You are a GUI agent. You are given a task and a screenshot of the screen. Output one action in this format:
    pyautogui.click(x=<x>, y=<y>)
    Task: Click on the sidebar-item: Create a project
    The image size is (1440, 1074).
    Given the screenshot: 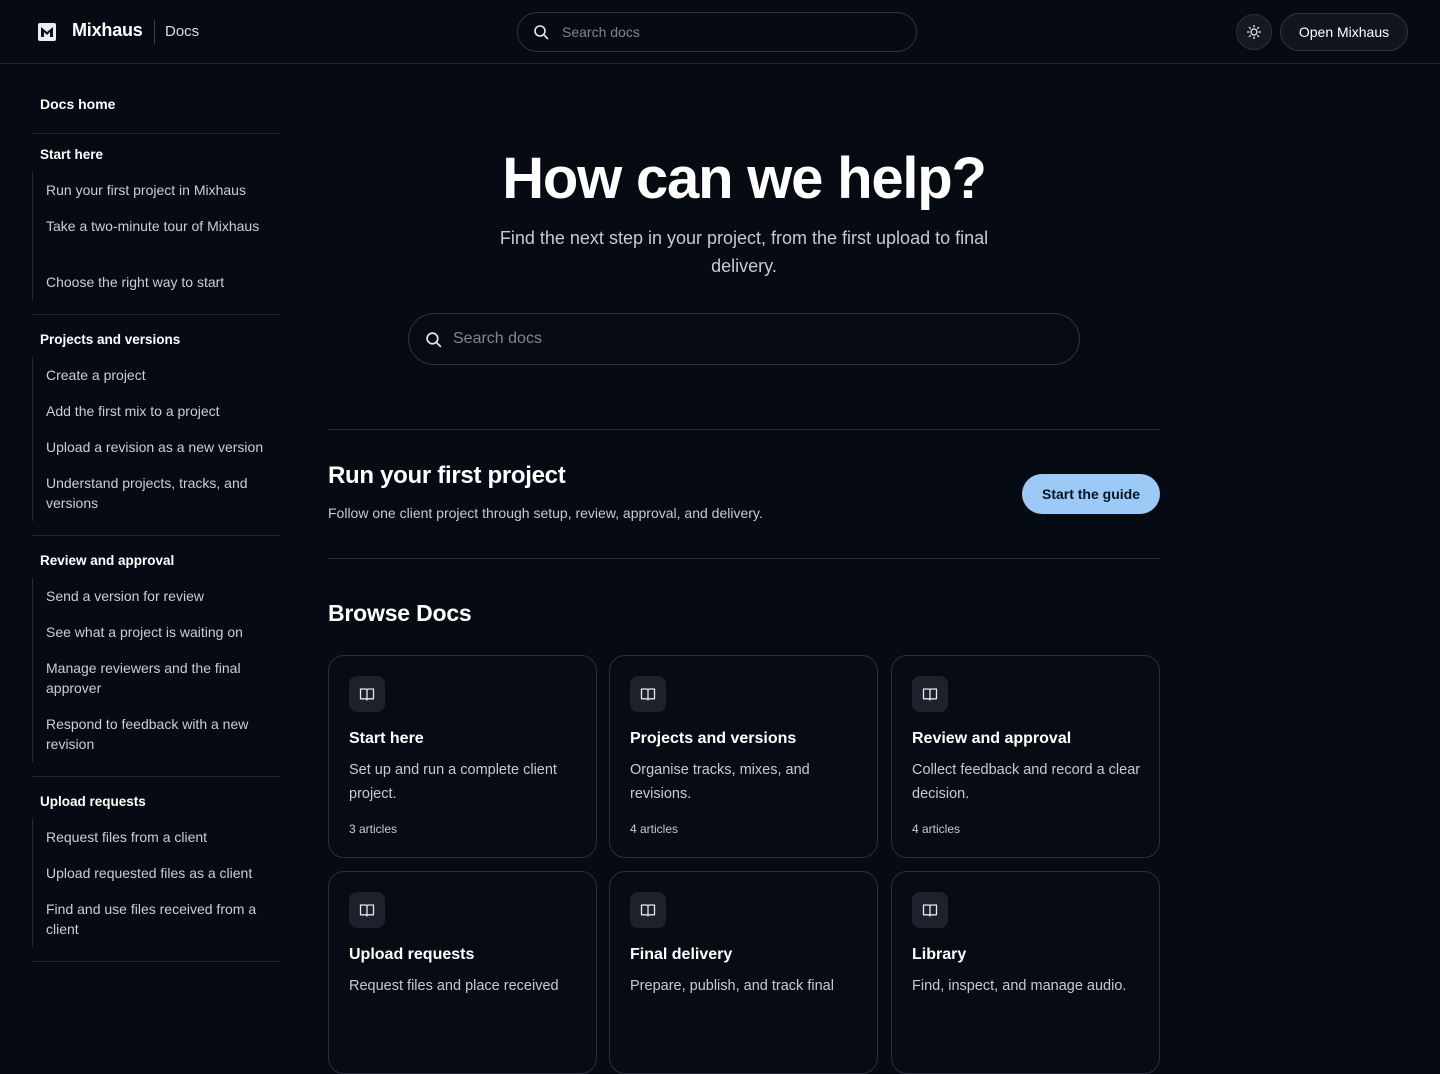 What is the action you would take?
    pyautogui.click(x=158, y=375)
    